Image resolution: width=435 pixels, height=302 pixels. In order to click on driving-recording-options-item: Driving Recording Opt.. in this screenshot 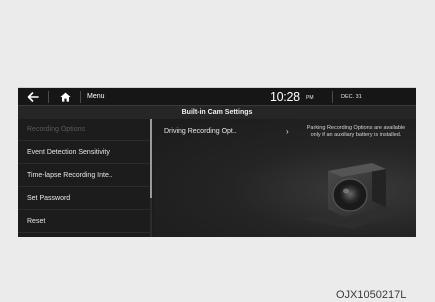, I will do `click(224, 132)`.